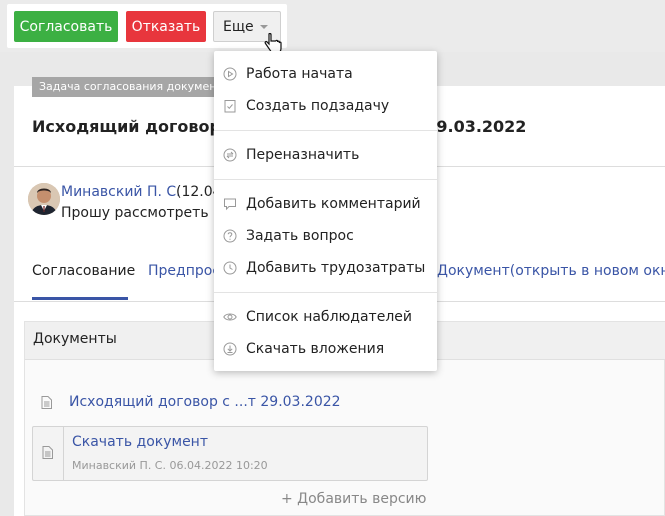  What do you see at coordinates (166, 26) in the screenshot?
I see `reject-button: Отказать` at bounding box center [166, 26].